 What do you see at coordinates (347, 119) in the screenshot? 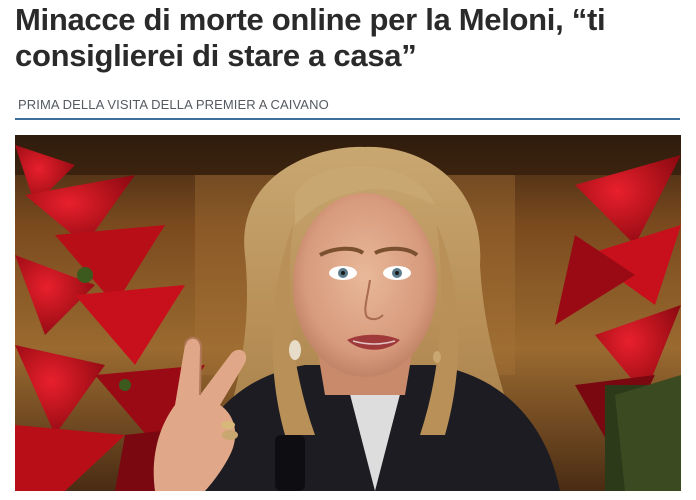
I see `kicker-underline` at bounding box center [347, 119].